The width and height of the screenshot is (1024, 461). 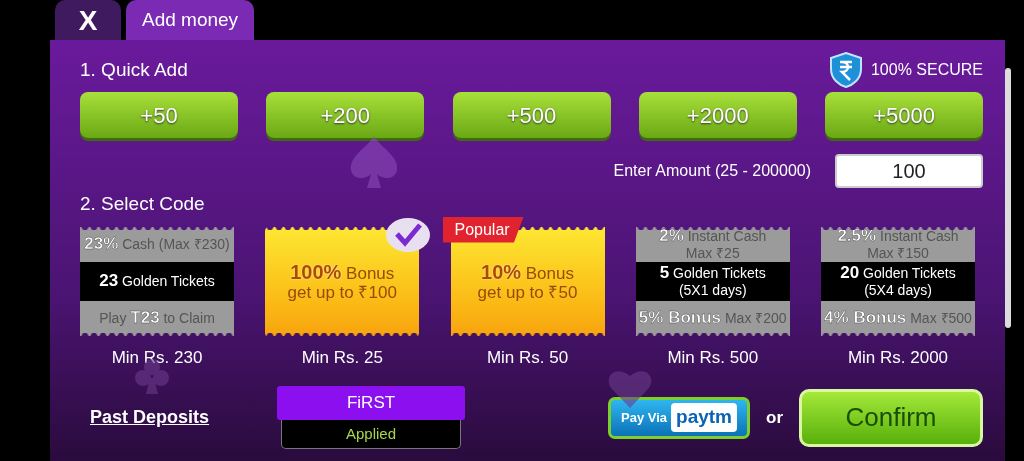 What do you see at coordinates (527, 293) in the screenshot?
I see `card-text: get up to ₹50` at bounding box center [527, 293].